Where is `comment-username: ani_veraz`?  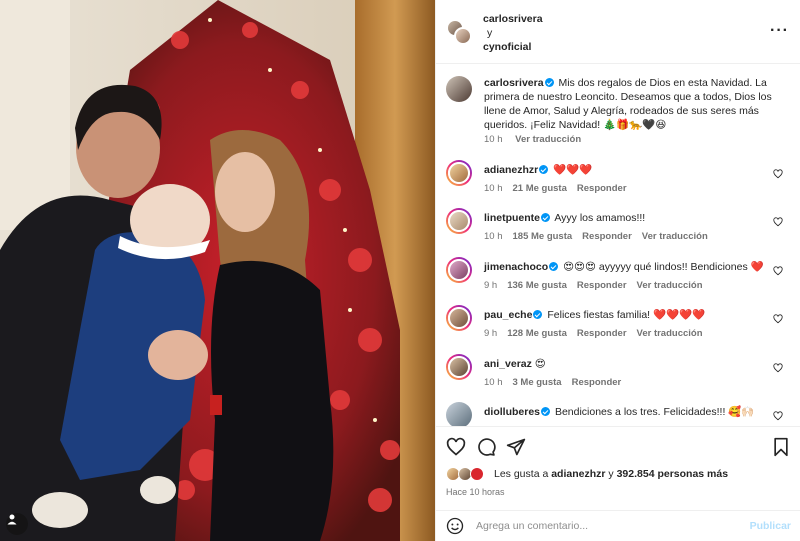
comment-username: ani_veraz is located at coordinates (508, 364).